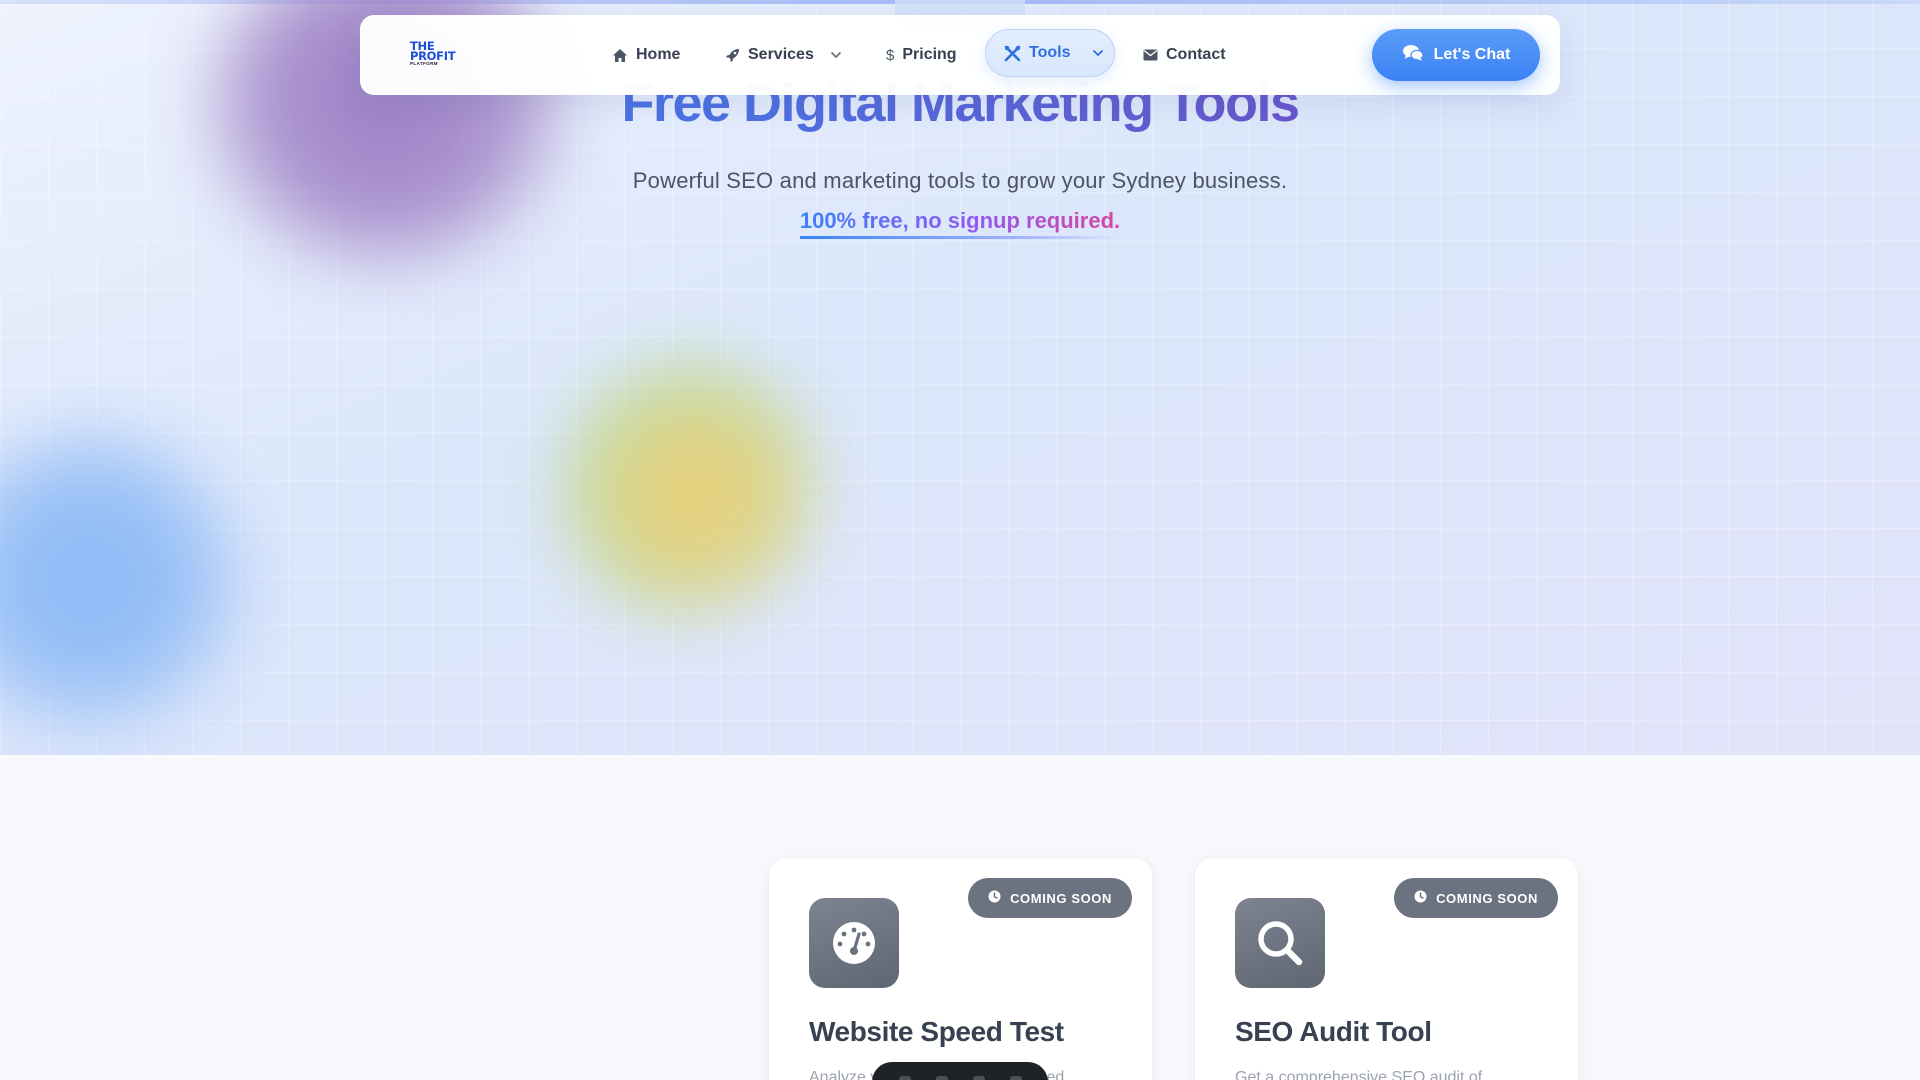  I want to click on nav-pricing-label: Pricing, so click(929, 54).